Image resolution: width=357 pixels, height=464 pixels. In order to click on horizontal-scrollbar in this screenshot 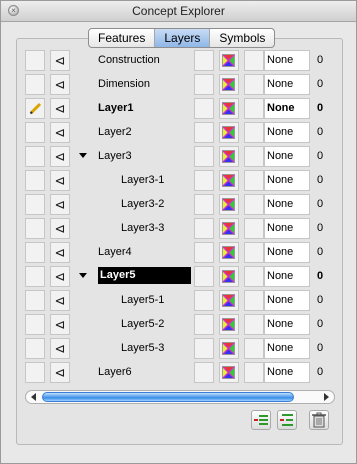, I will do `click(180, 397)`.